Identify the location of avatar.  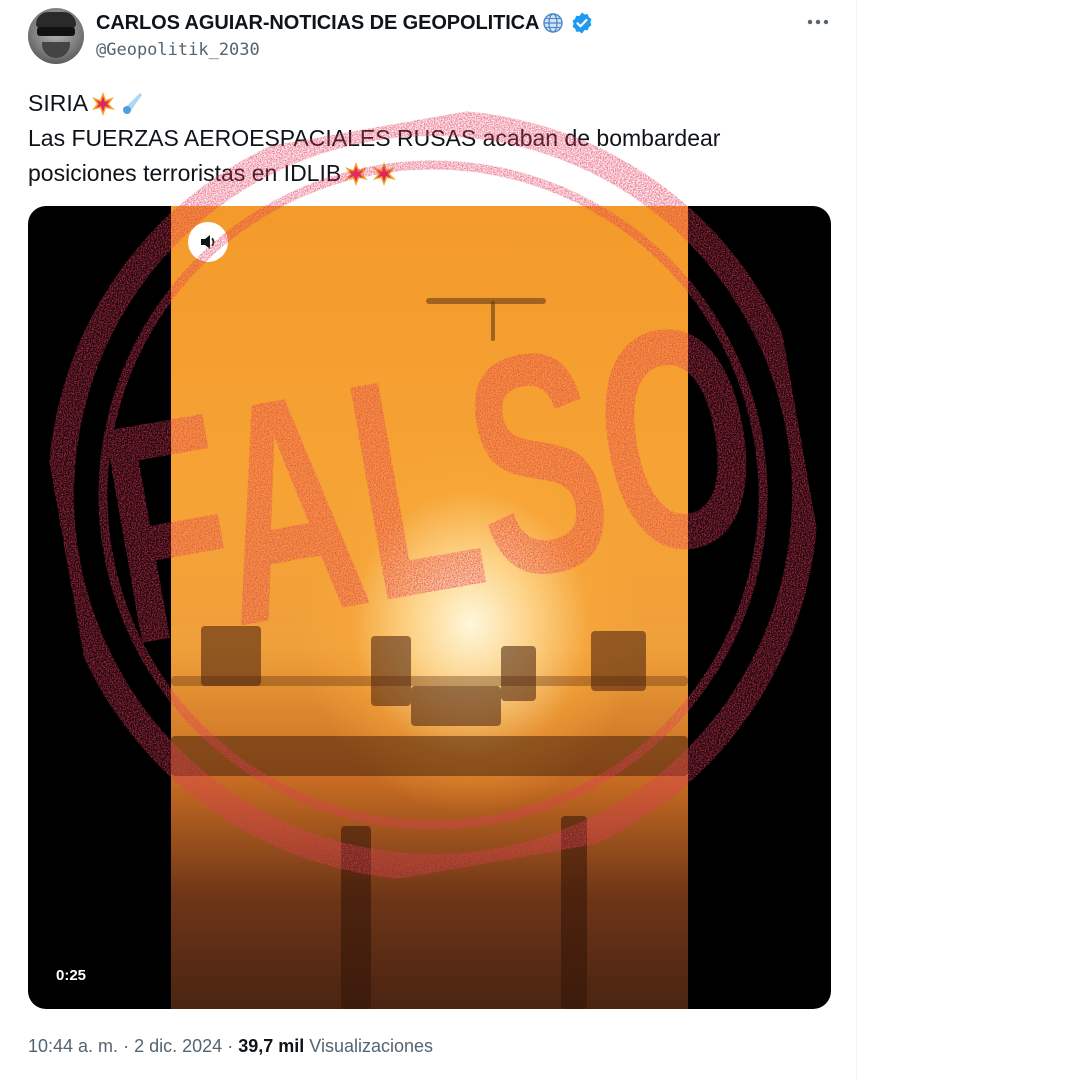
(56, 36).